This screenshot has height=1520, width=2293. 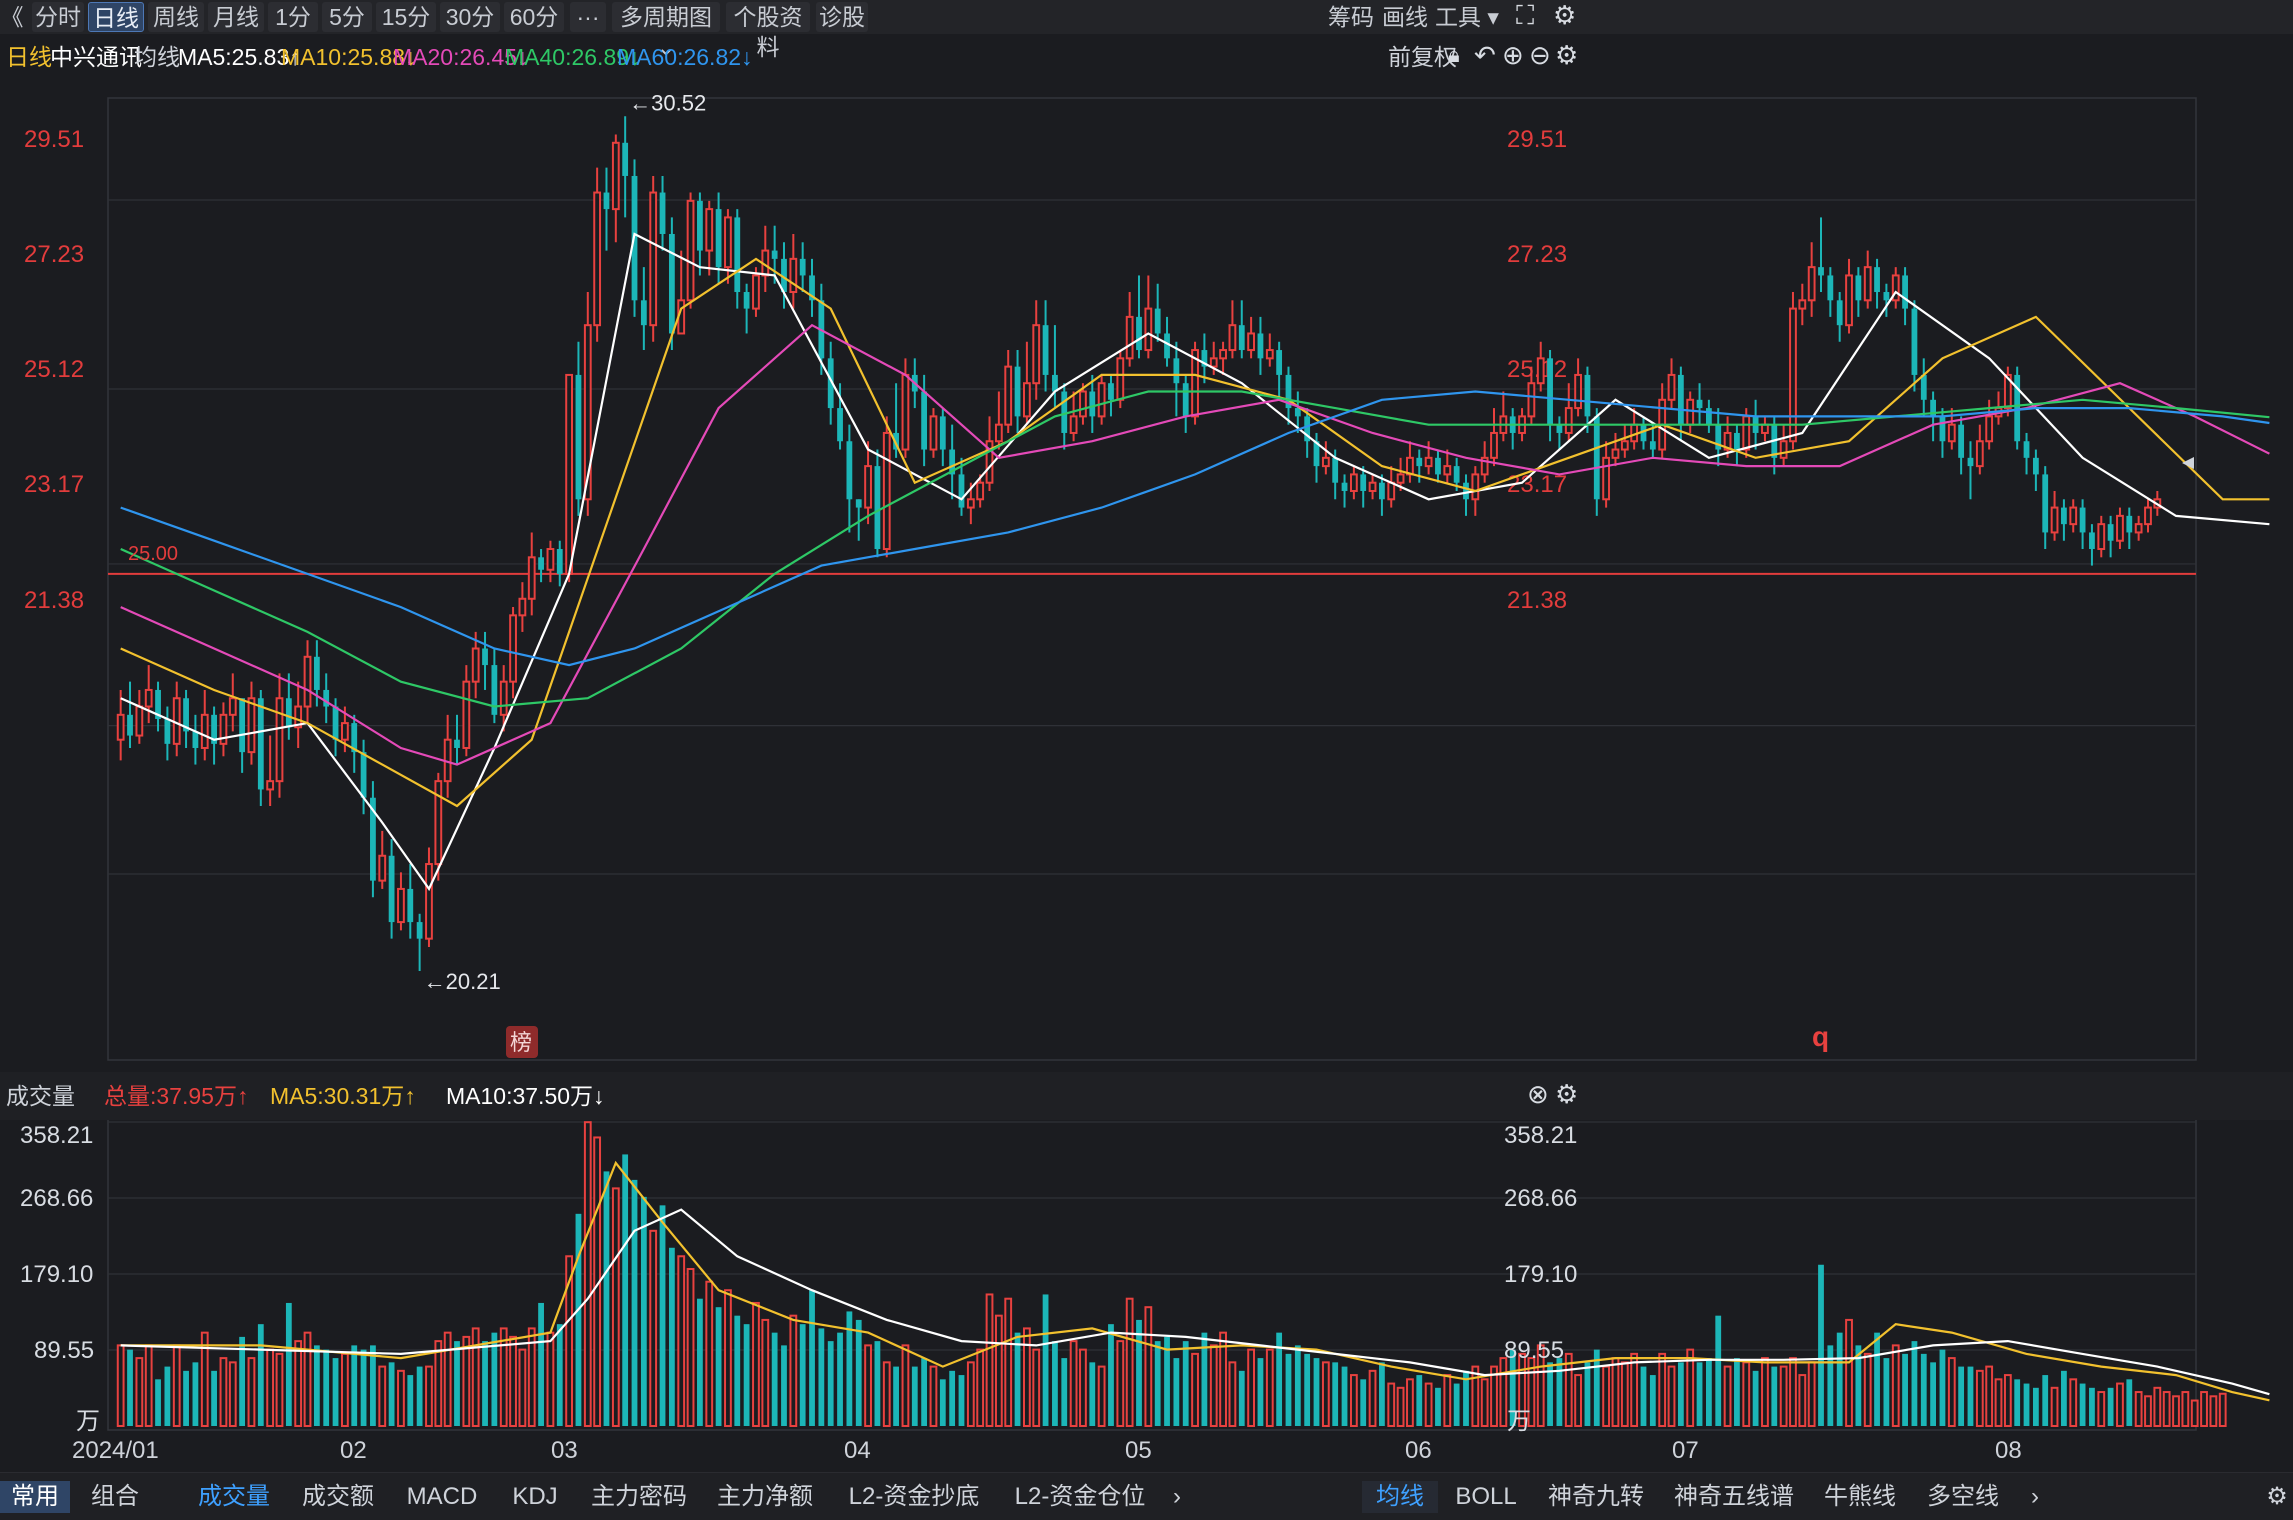 What do you see at coordinates (1177, 1497) in the screenshot?
I see `indicator-more-icon: ›` at bounding box center [1177, 1497].